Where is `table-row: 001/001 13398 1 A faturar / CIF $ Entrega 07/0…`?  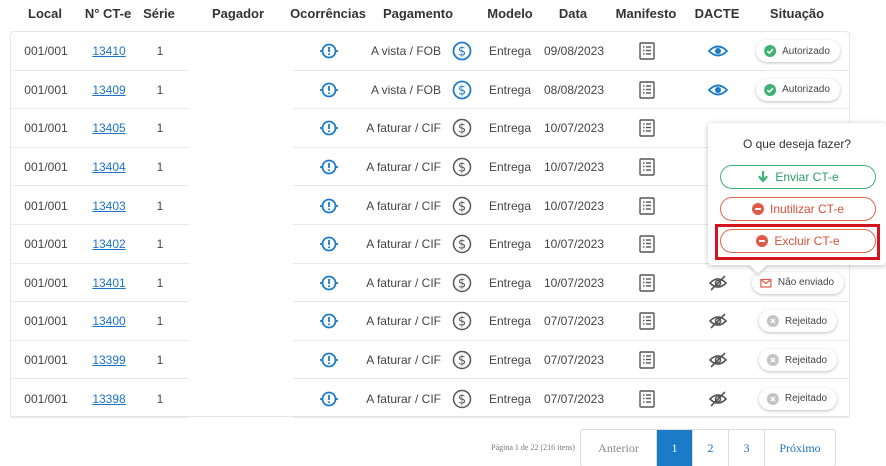 table-row: 001/001 13398 1 A faturar / CIF $ Entrega 07/0… is located at coordinates (430, 398).